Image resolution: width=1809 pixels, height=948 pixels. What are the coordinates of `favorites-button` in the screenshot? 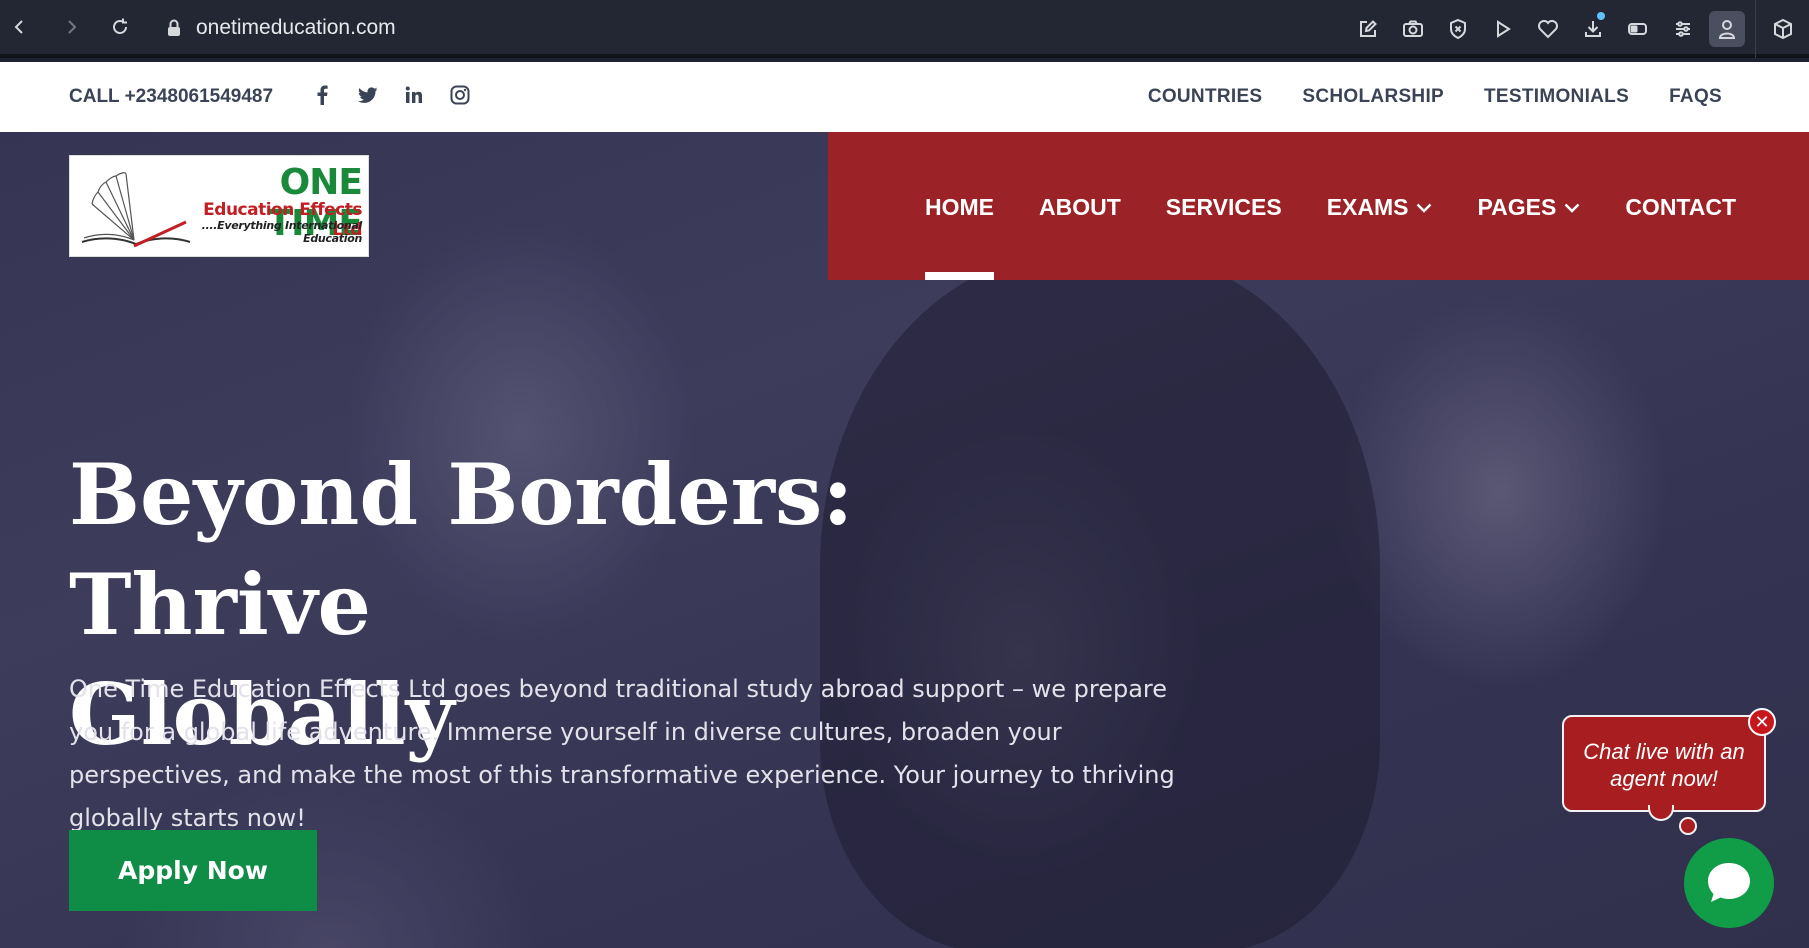 It's located at (1547, 29).